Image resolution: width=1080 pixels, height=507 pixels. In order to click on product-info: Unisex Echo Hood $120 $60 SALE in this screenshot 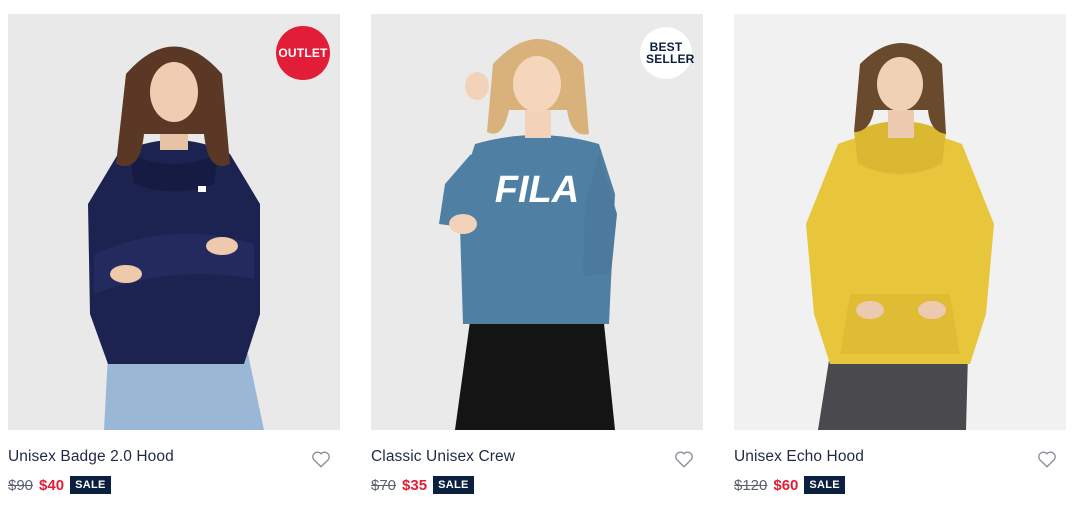, I will do `click(900, 462)`.